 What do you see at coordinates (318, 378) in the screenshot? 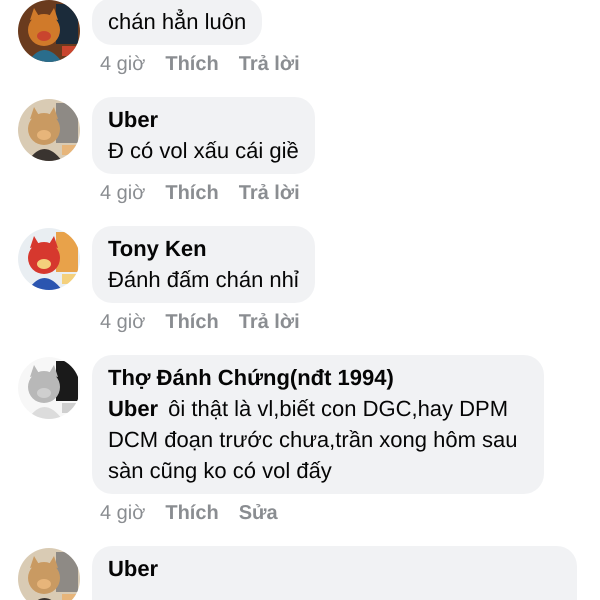
I see `author-name: Thợ Đánh Chứng(nđt 1994)` at bounding box center [318, 378].